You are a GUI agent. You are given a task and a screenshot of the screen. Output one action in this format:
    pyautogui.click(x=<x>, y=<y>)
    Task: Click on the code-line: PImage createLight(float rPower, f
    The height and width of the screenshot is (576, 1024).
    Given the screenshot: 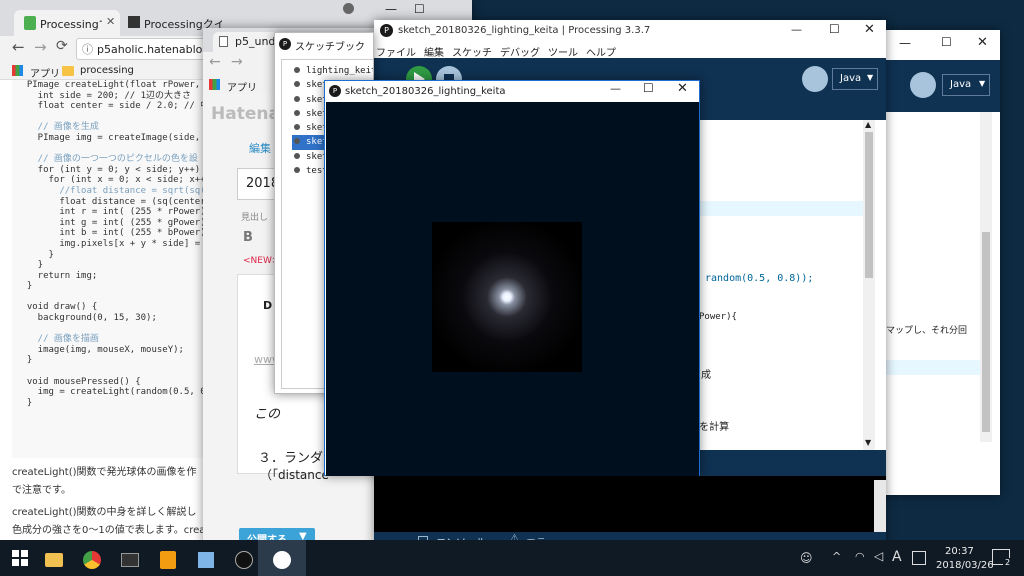 What is the action you would take?
    pyautogui.click(x=114, y=85)
    